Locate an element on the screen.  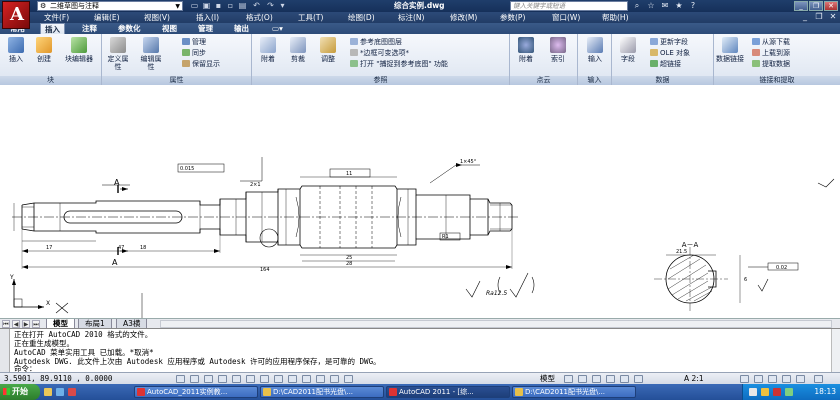
menu-help: 帮助(H) is located at coordinates (615, 17).